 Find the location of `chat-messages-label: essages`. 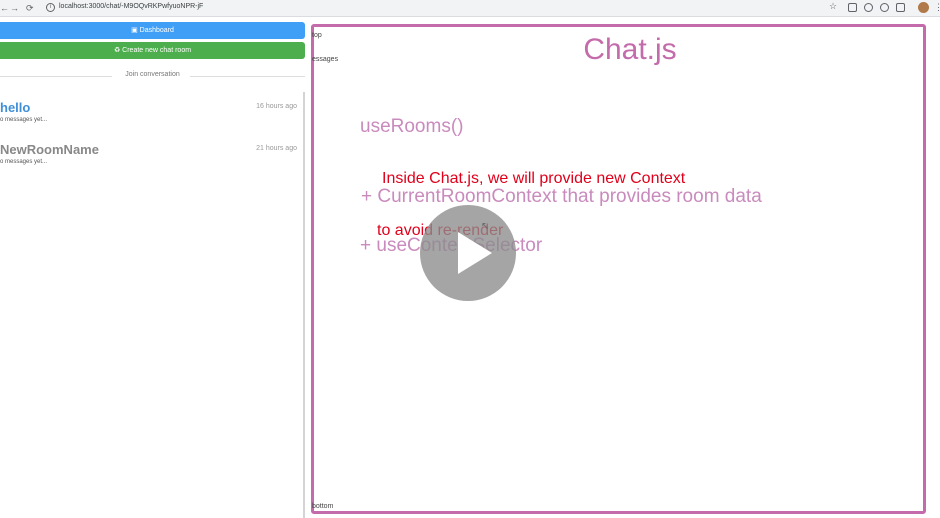

chat-messages-label: essages is located at coordinates (325, 59).